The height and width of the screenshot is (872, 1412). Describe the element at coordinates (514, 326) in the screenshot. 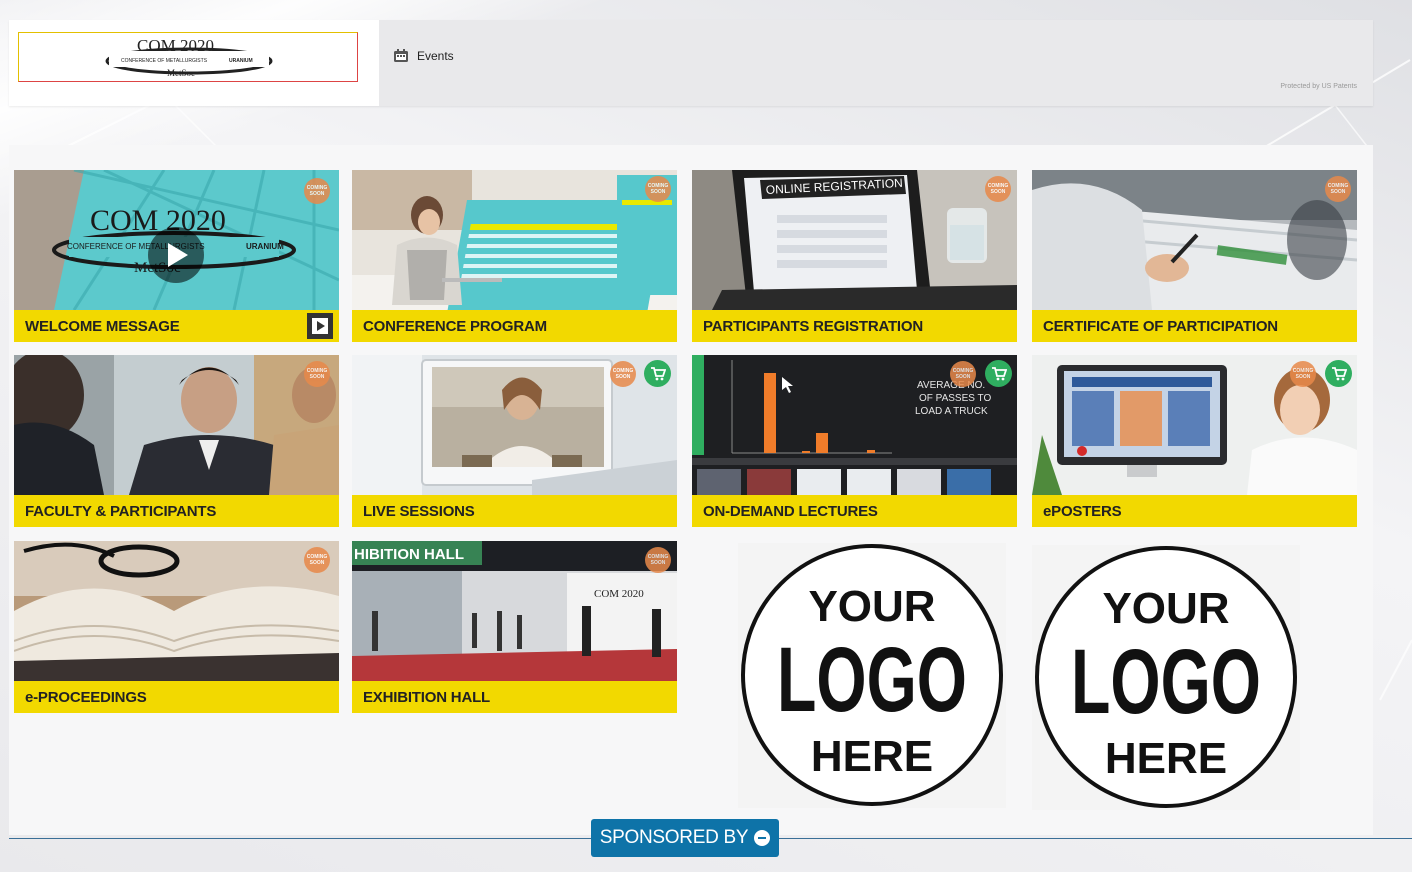

I see `tile-caption: CONFERENCE PROGRAM` at that location.